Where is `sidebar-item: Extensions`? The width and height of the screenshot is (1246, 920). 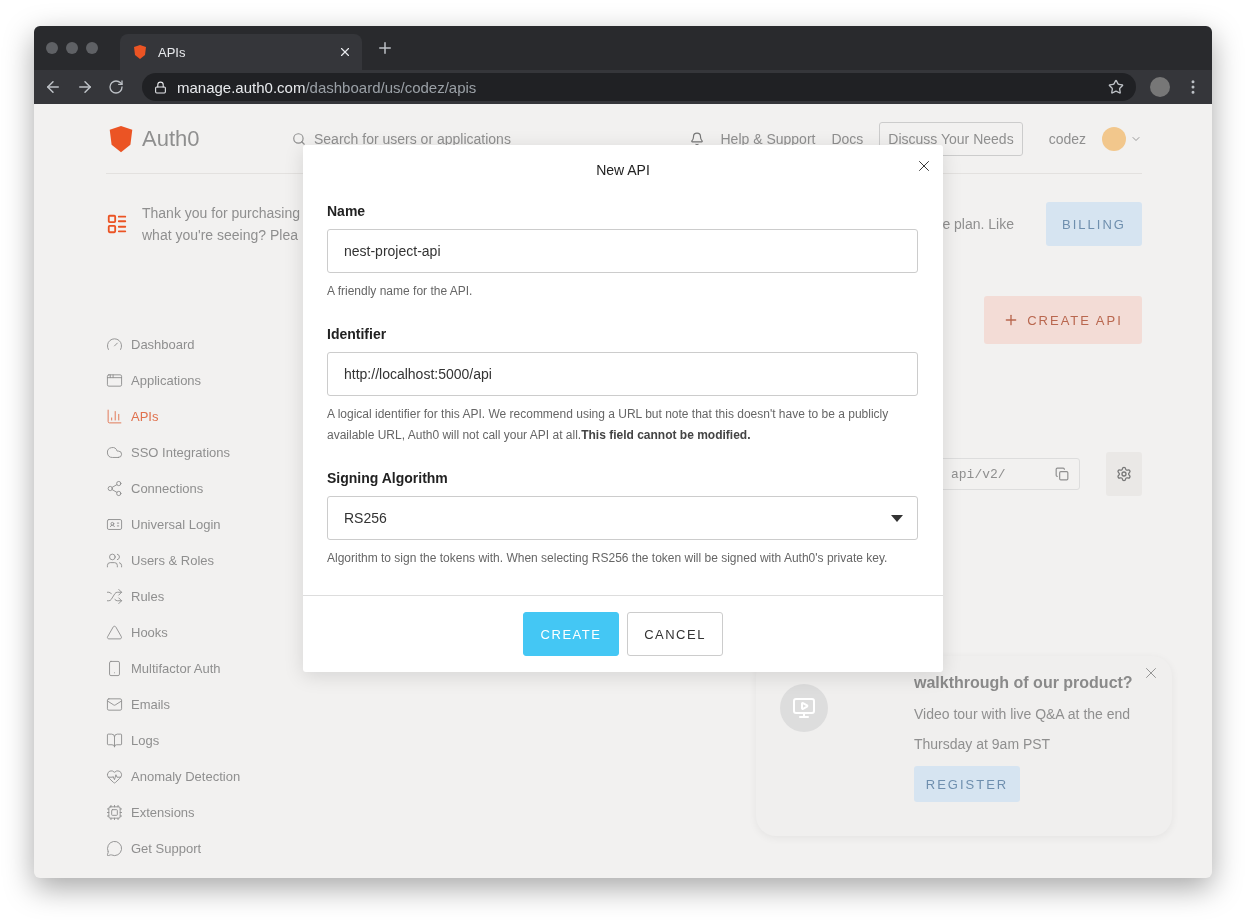
sidebar-item: Extensions is located at coordinates (200, 812).